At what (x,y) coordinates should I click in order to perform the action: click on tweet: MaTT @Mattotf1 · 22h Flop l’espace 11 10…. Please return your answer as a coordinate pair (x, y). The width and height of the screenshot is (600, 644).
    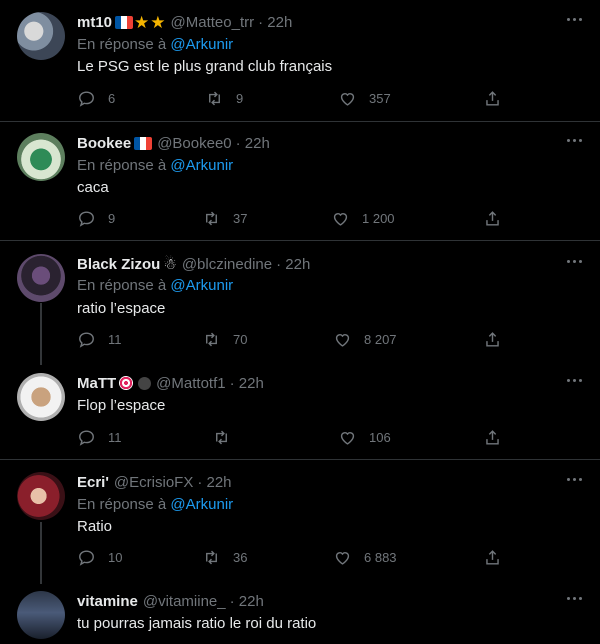
    Looking at the image, I should click on (300, 415).